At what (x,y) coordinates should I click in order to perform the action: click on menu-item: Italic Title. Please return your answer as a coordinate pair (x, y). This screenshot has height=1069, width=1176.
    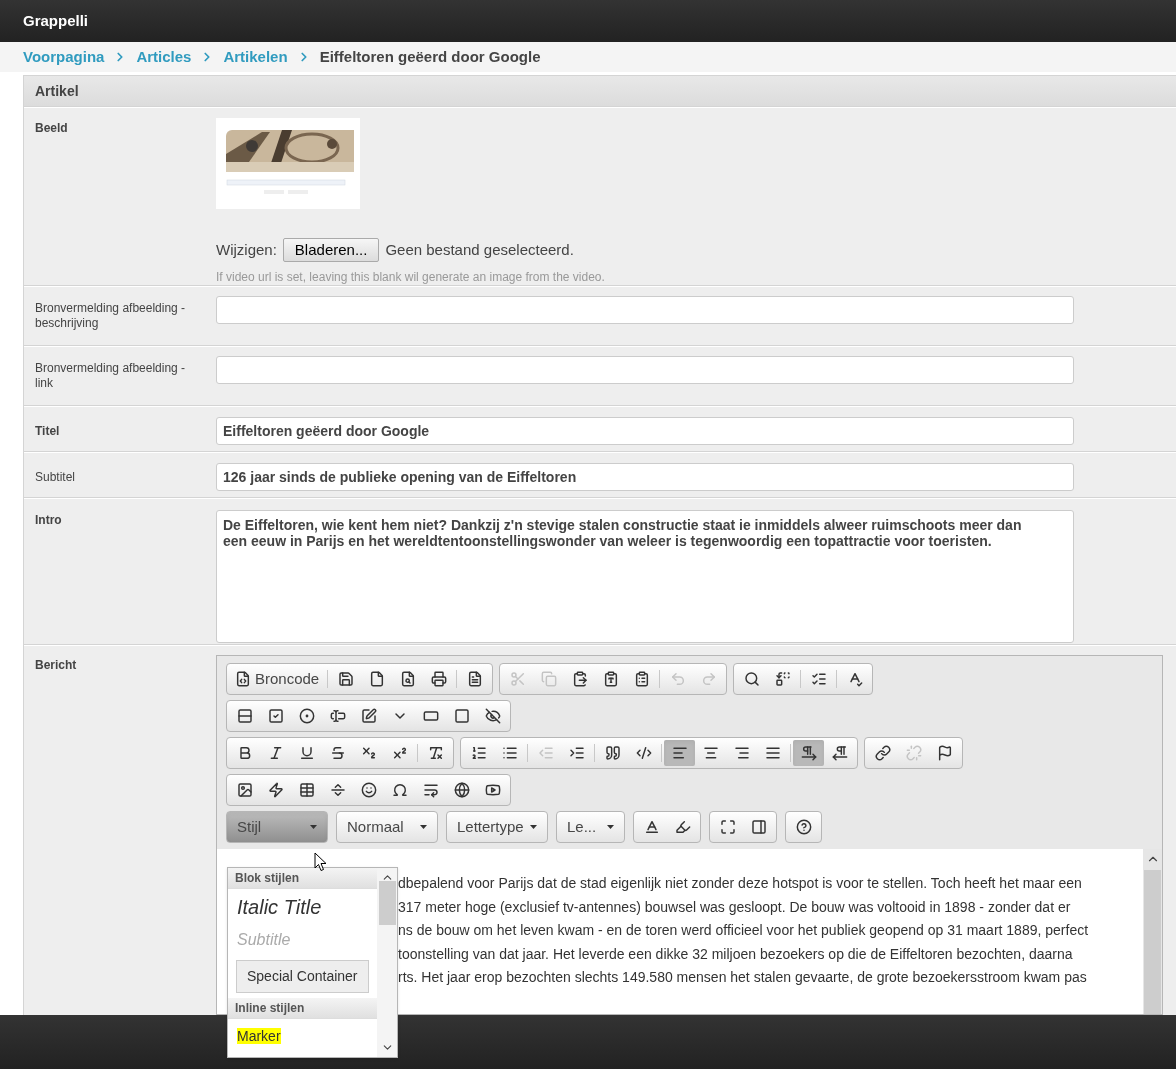
    Looking at the image, I should click on (302, 907).